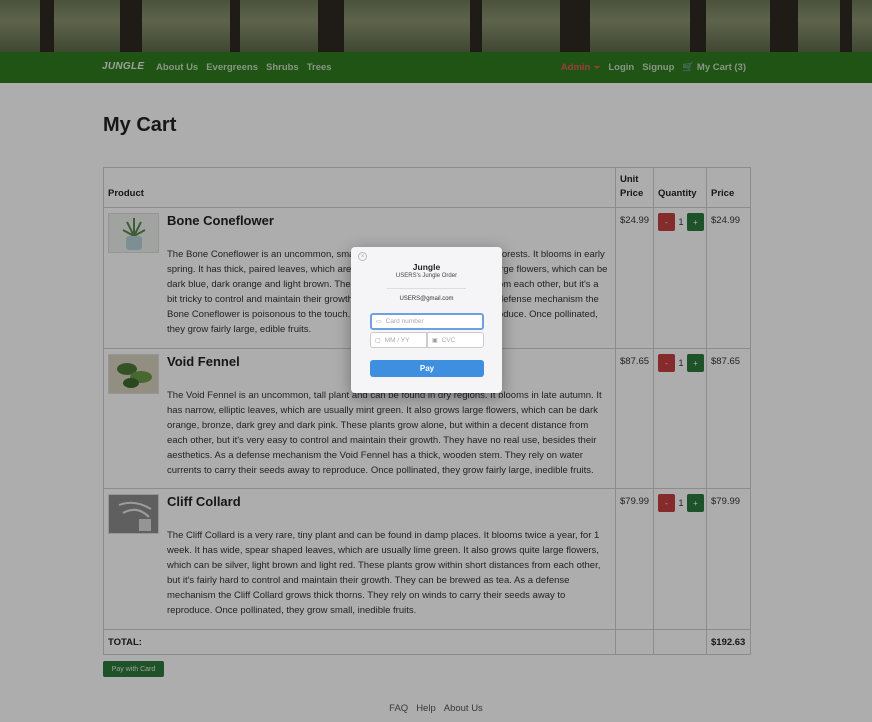 Image resolution: width=872 pixels, height=722 pixels. What do you see at coordinates (404, 321) in the screenshot?
I see `card-number-placeholder: Card number` at bounding box center [404, 321].